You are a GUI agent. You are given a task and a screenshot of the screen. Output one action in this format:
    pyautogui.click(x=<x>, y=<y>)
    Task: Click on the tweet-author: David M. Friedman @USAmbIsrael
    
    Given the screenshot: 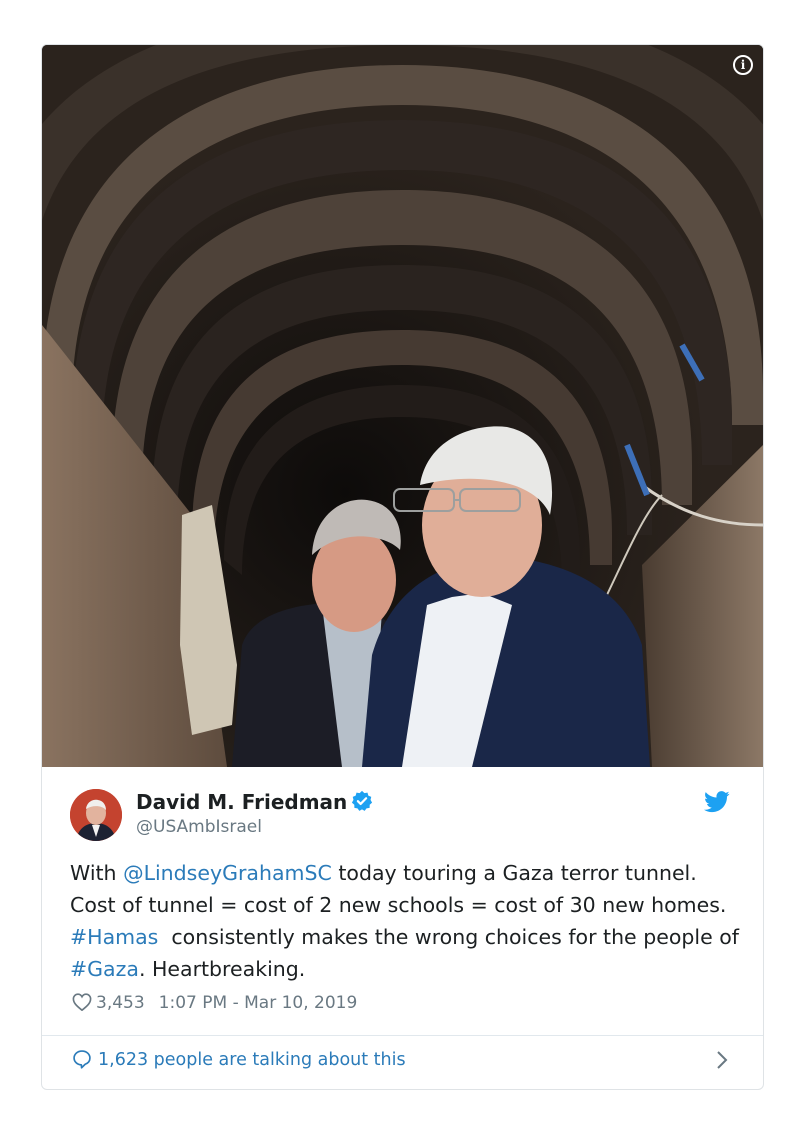 What is the action you would take?
    pyautogui.click(x=400, y=815)
    